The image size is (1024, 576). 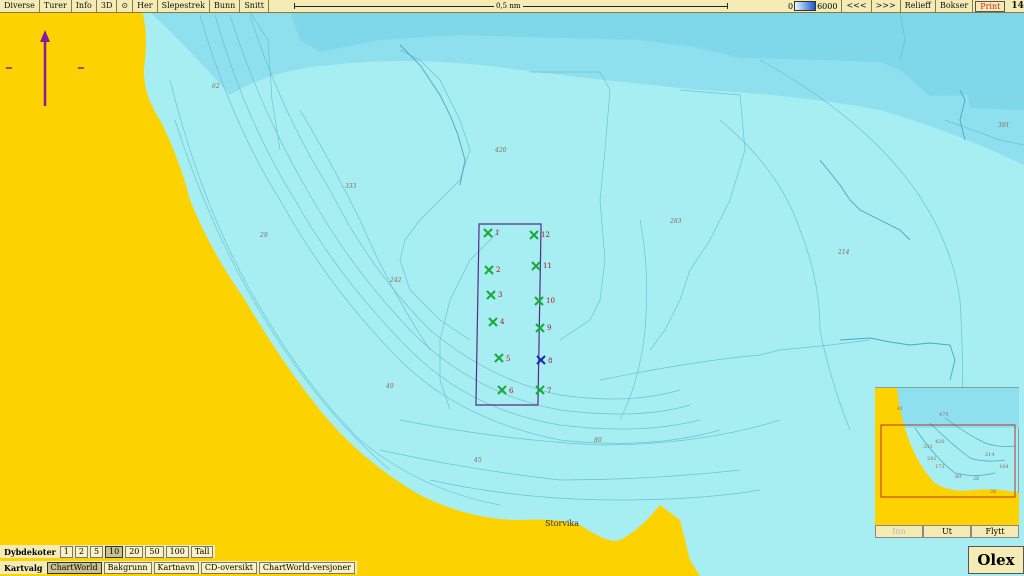 What do you see at coordinates (497, 233) in the screenshot?
I see `wp-label: 1` at bounding box center [497, 233].